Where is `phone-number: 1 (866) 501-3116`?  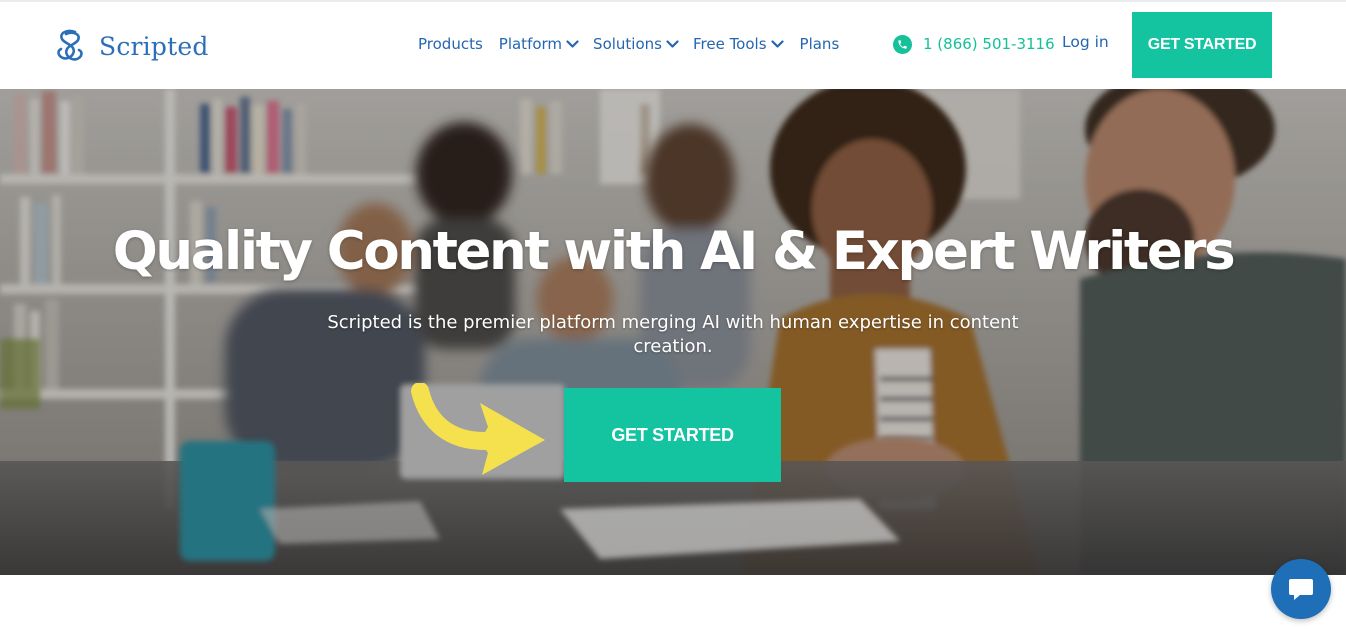 phone-number: 1 (866) 501-3116 is located at coordinates (989, 44).